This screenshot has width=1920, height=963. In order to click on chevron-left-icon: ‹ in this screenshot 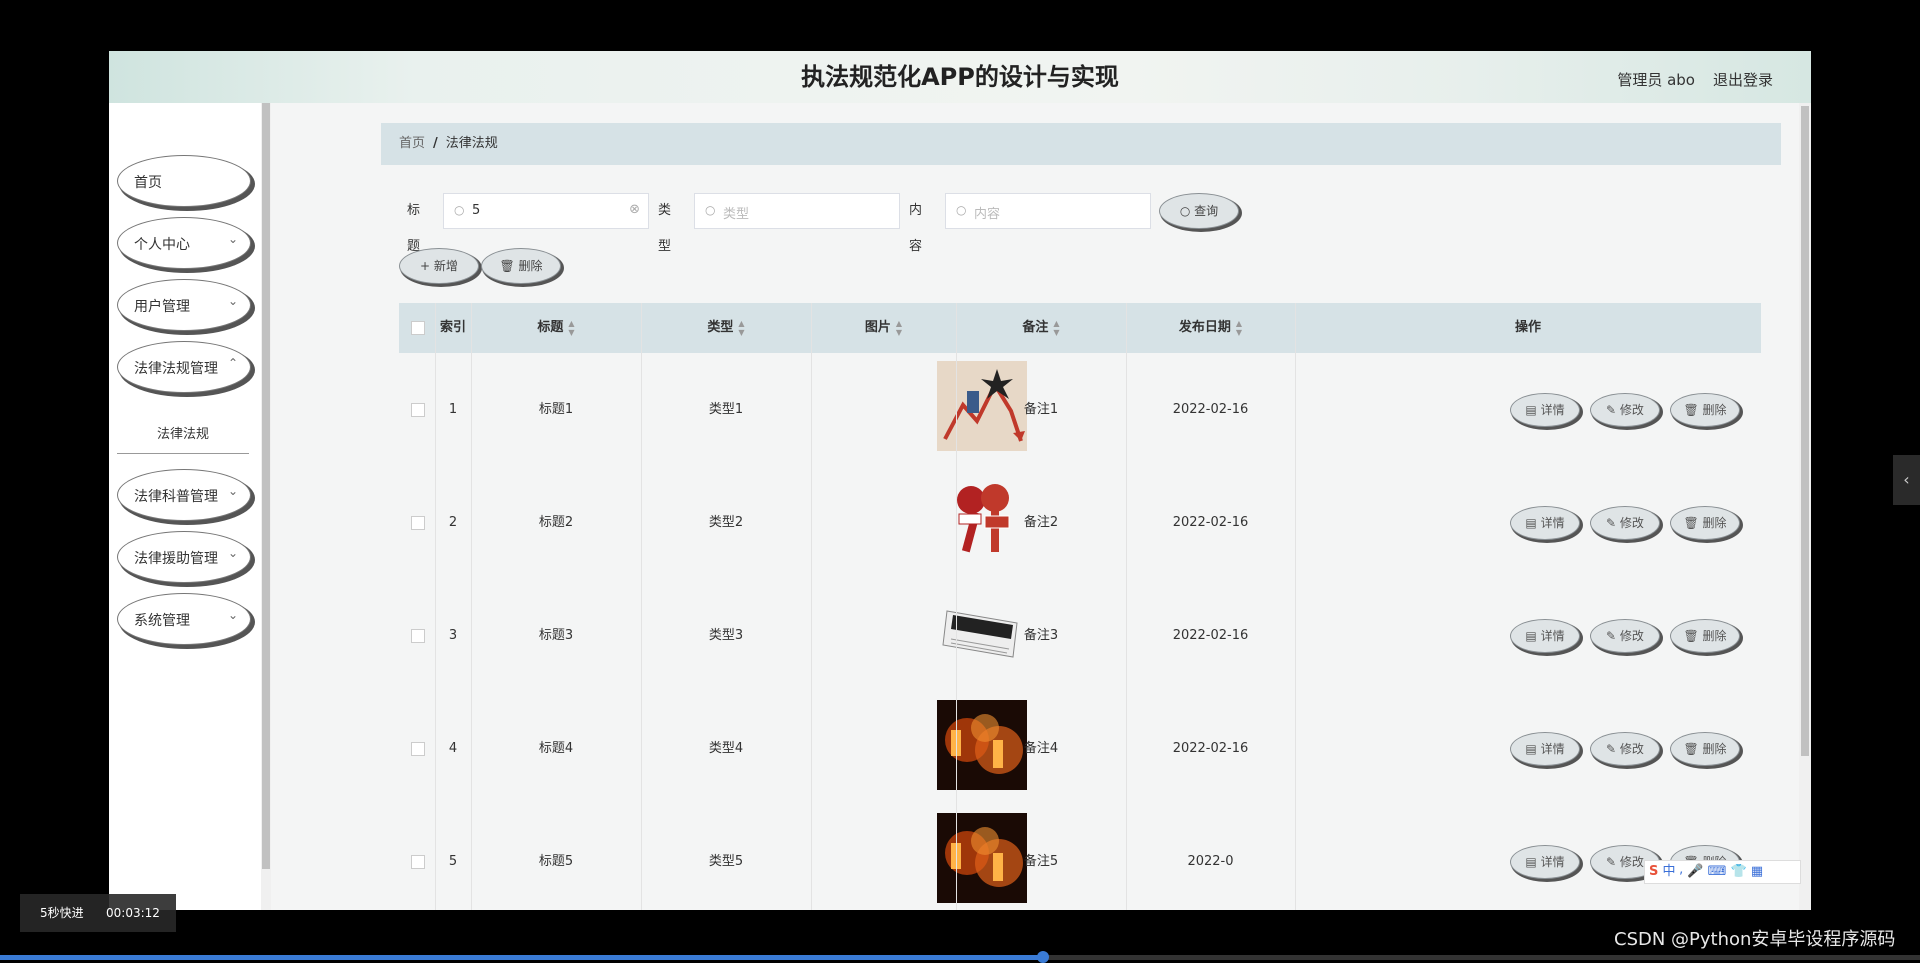, I will do `click(1906, 480)`.